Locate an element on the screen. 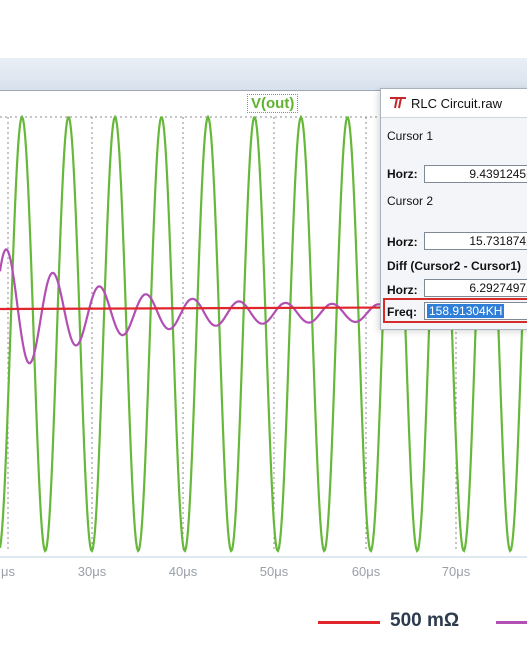  diff-freq-field: 158.91304KH is located at coordinates (475, 311).